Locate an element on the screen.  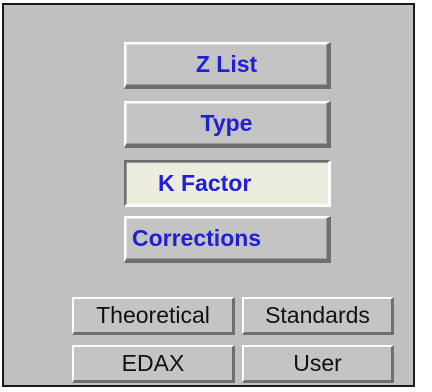
k-factor-button: K Factor is located at coordinates (227, 183).